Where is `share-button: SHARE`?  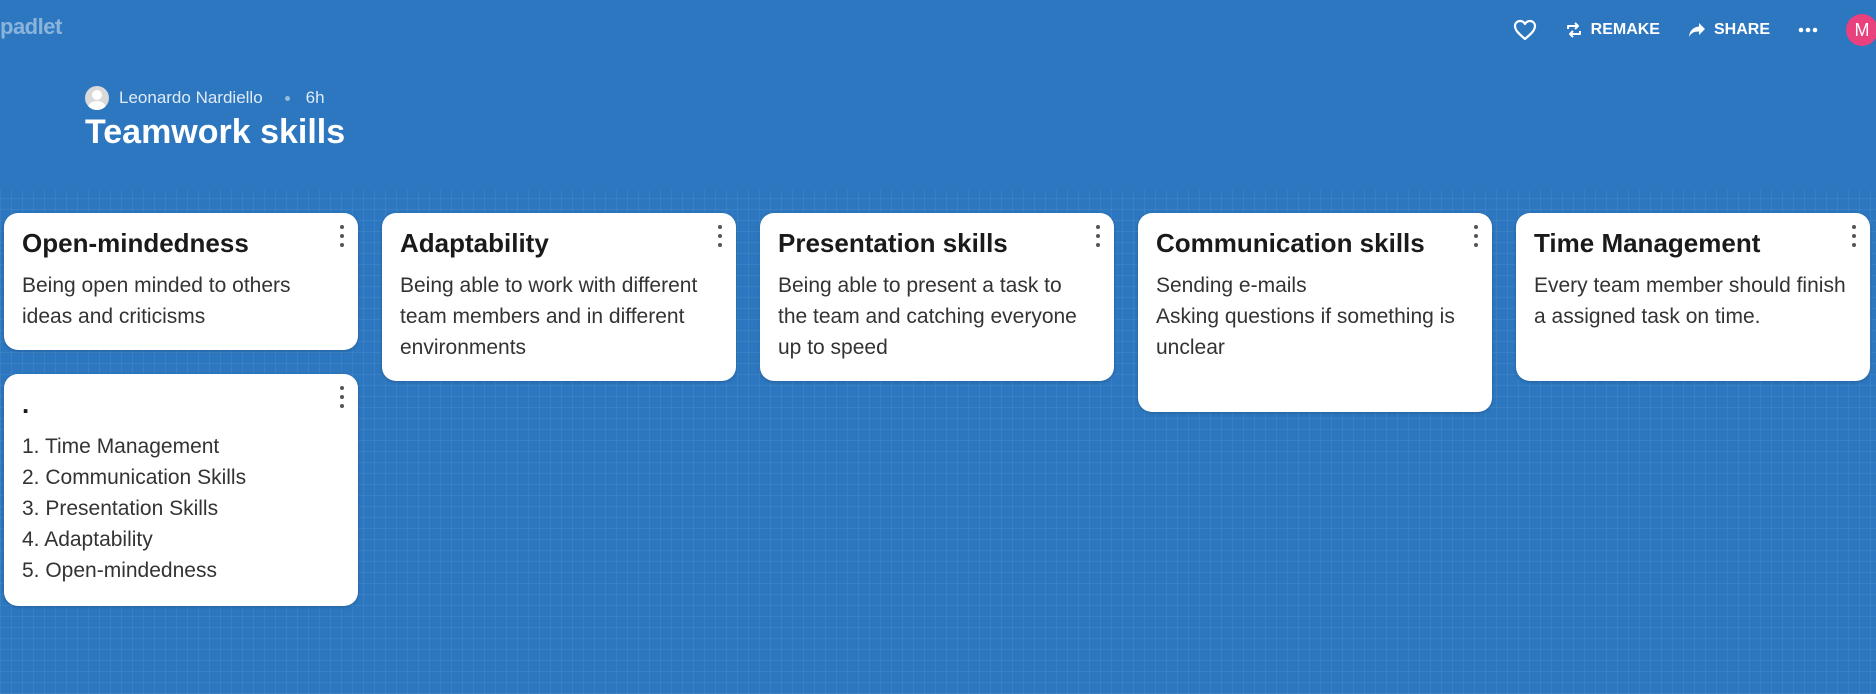 share-button: SHARE is located at coordinates (1729, 30).